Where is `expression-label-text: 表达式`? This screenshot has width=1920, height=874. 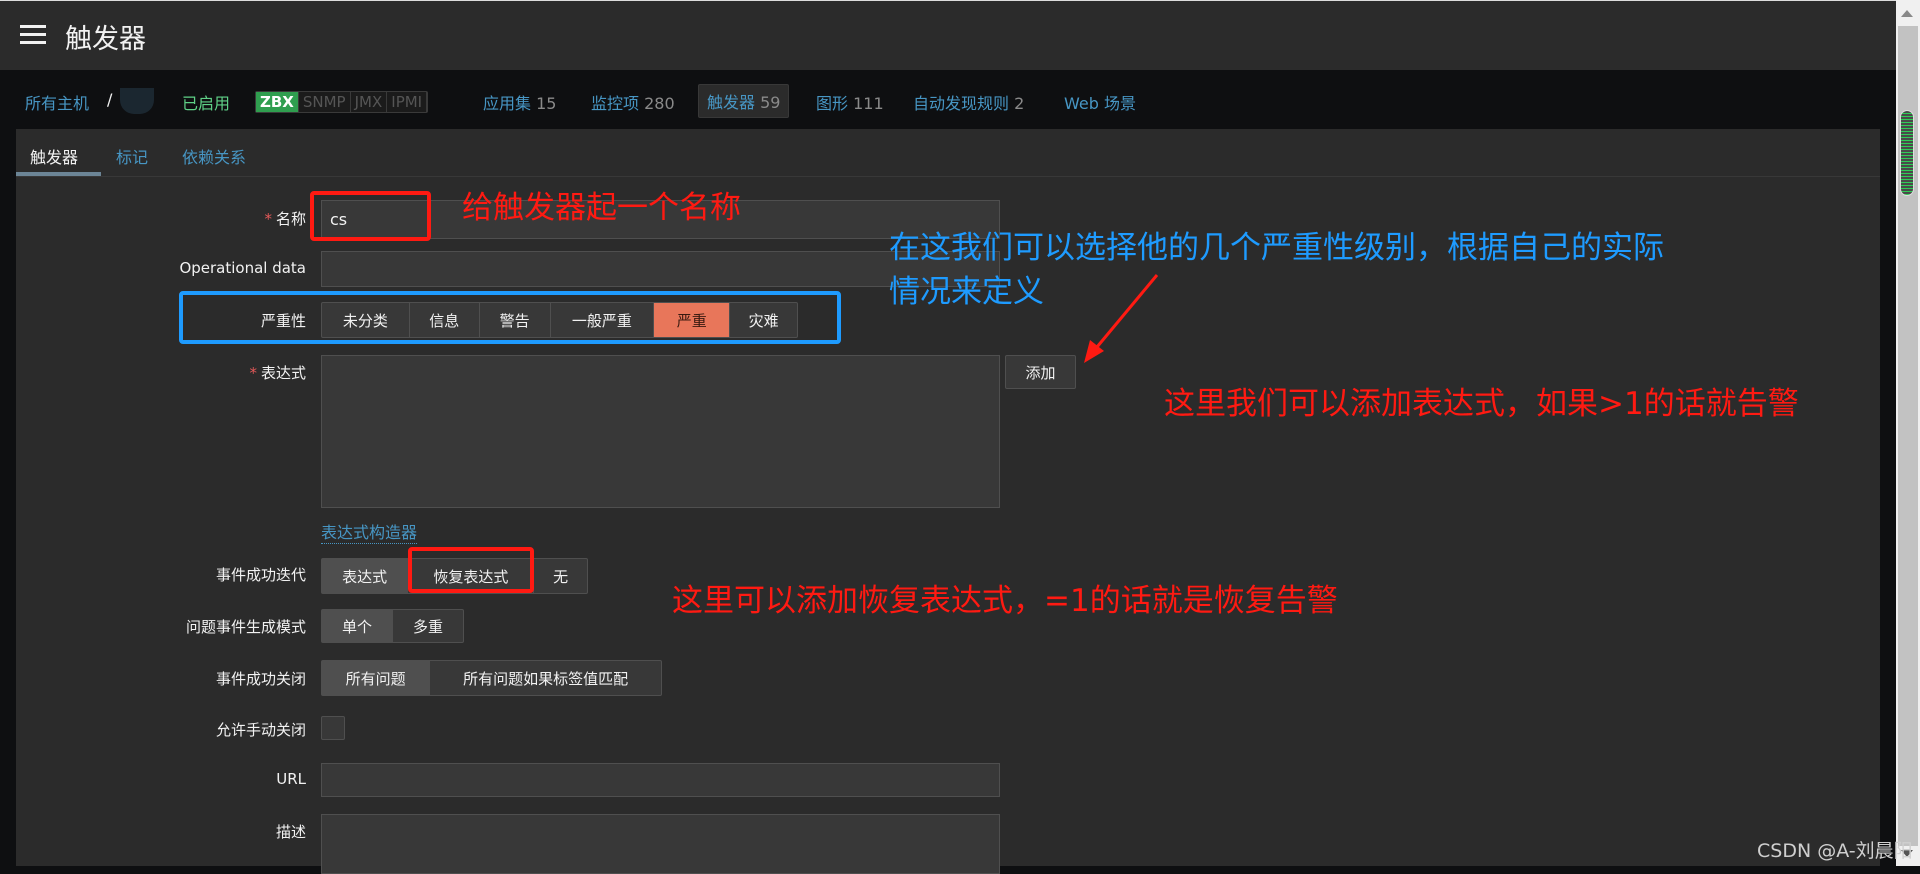
expression-label-text: 表达式 is located at coordinates (283, 373).